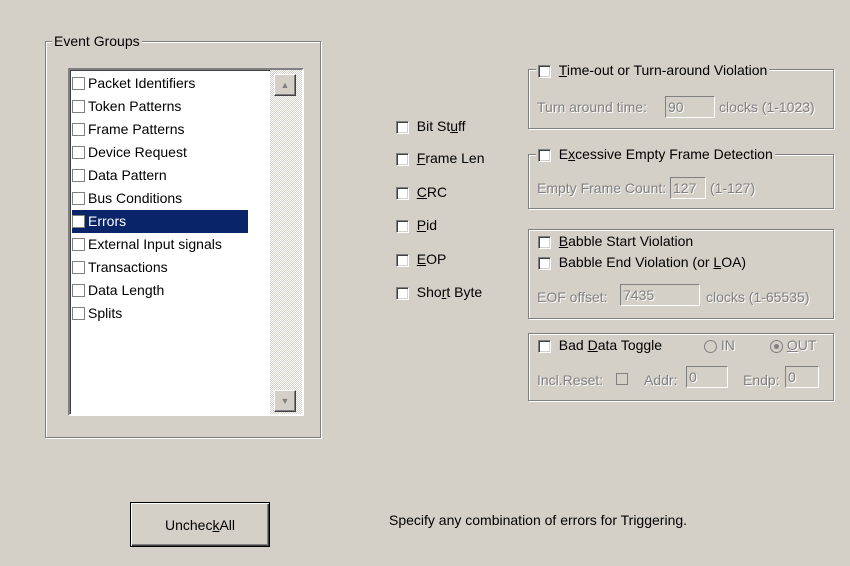 The image size is (850, 566). Describe the element at coordinates (119, 175) in the screenshot. I see `list-item: Data Pattern` at that location.